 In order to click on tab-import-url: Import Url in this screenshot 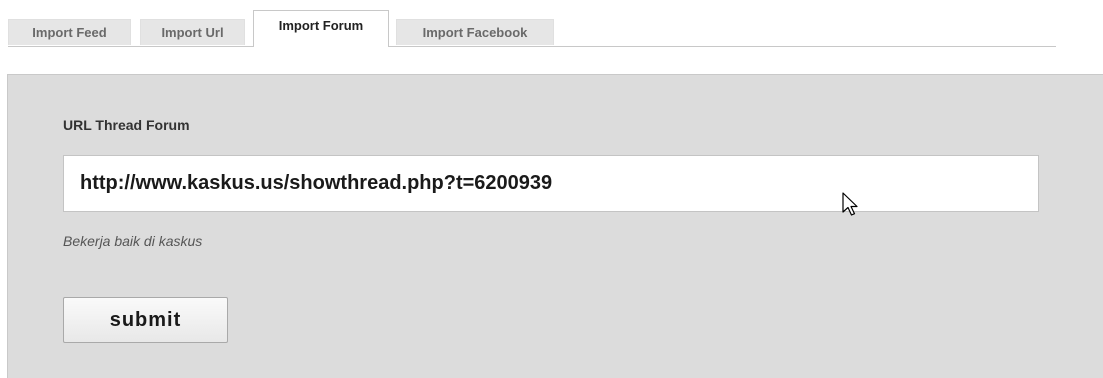, I will do `click(192, 32)`.